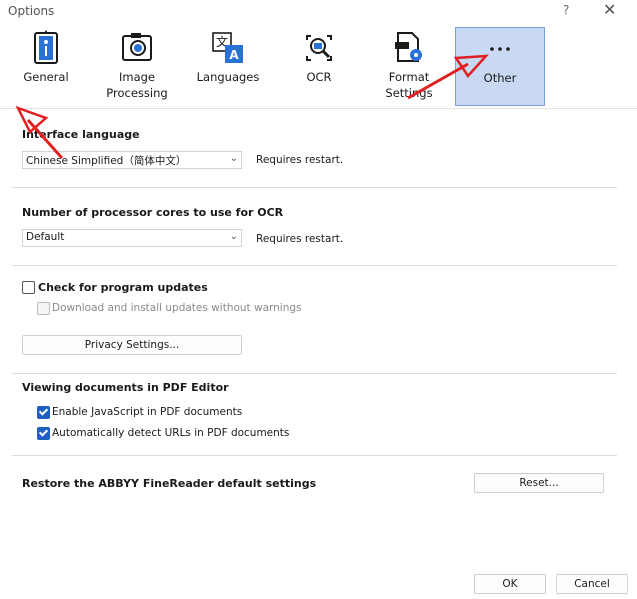 The width and height of the screenshot is (637, 599). Describe the element at coordinates (566, 10) in the screenshot. I see `help-button: ?` at that location.